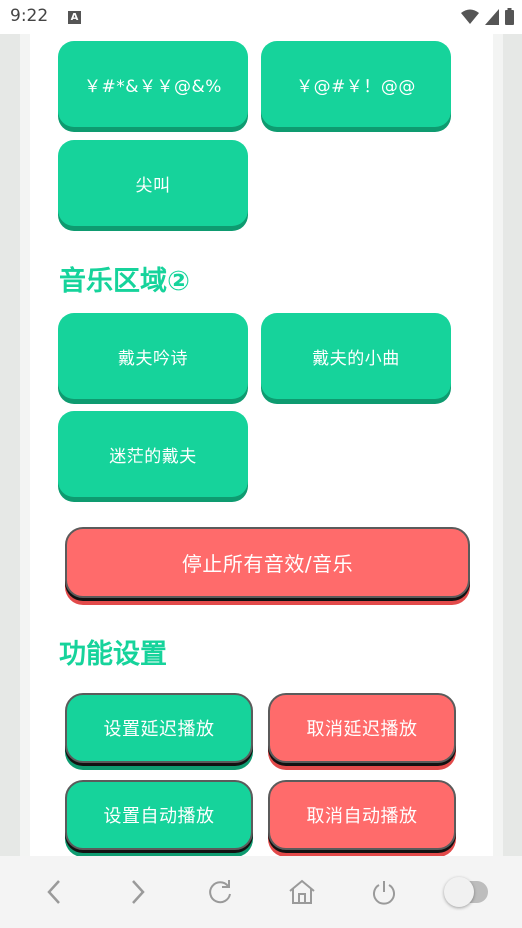 This screenshot has height=928, width=522. I want to click on music-button-3: 迷茫的戴夫, so click(153, 454).